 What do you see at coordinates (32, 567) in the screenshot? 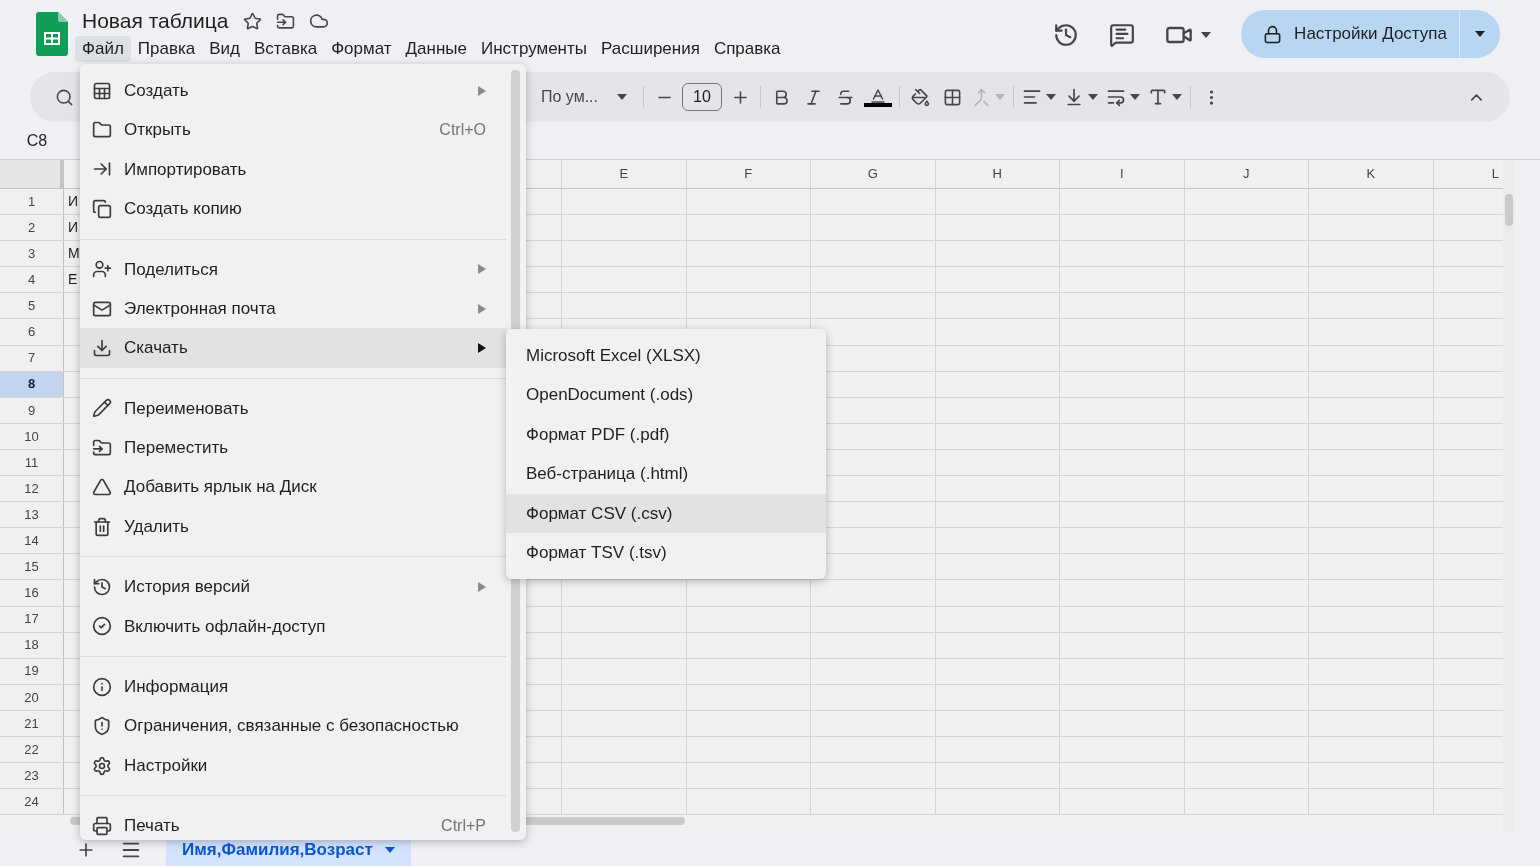
I see `row-header: 15` at bounding box center [32, 567].